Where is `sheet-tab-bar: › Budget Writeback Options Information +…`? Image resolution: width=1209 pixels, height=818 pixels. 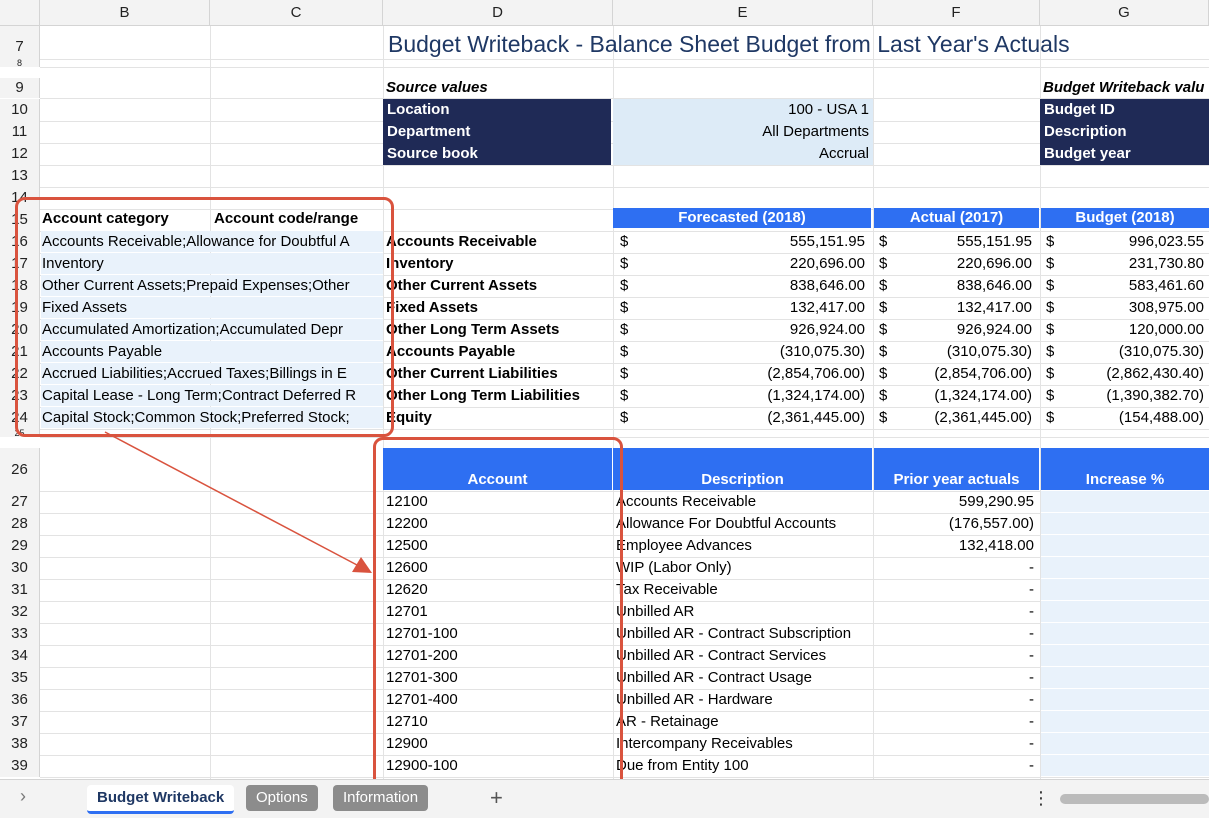
sheet-tab-bar: › Budget Writeback Options Information +… is located at coordinates (604, 798).